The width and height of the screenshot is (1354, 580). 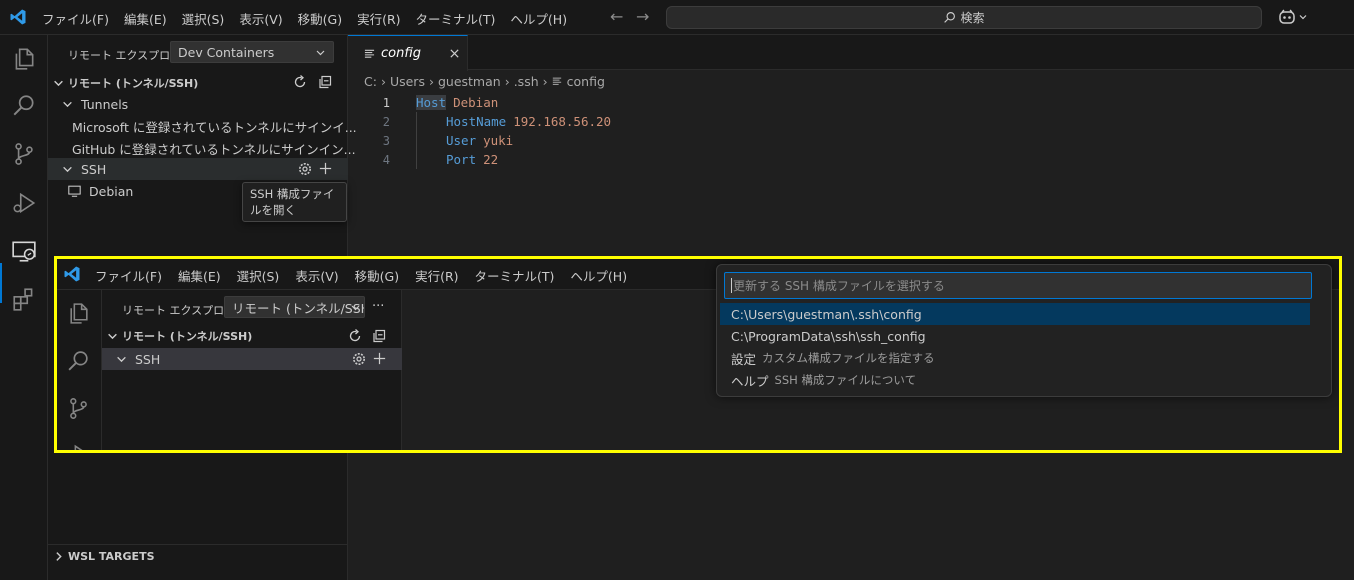 What do you see at coordinates (408, 53) in the screenshot?
I see `tab-config: config` at bounding box center [408, 53].